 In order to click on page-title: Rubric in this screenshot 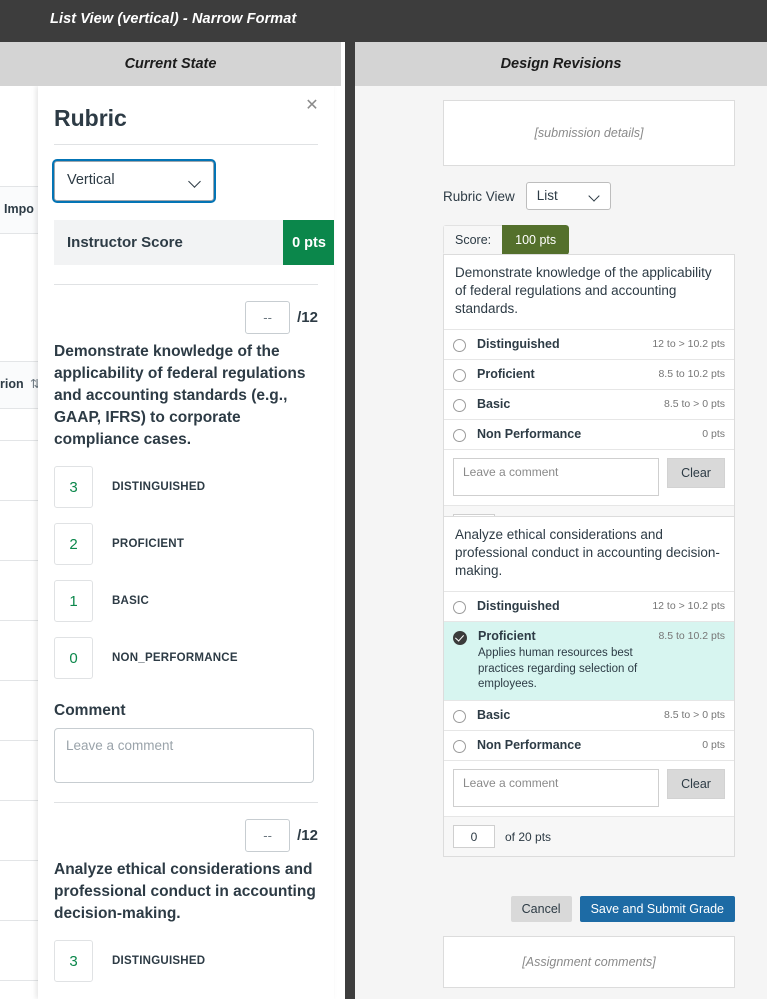, I will do `click(90, 118)`.